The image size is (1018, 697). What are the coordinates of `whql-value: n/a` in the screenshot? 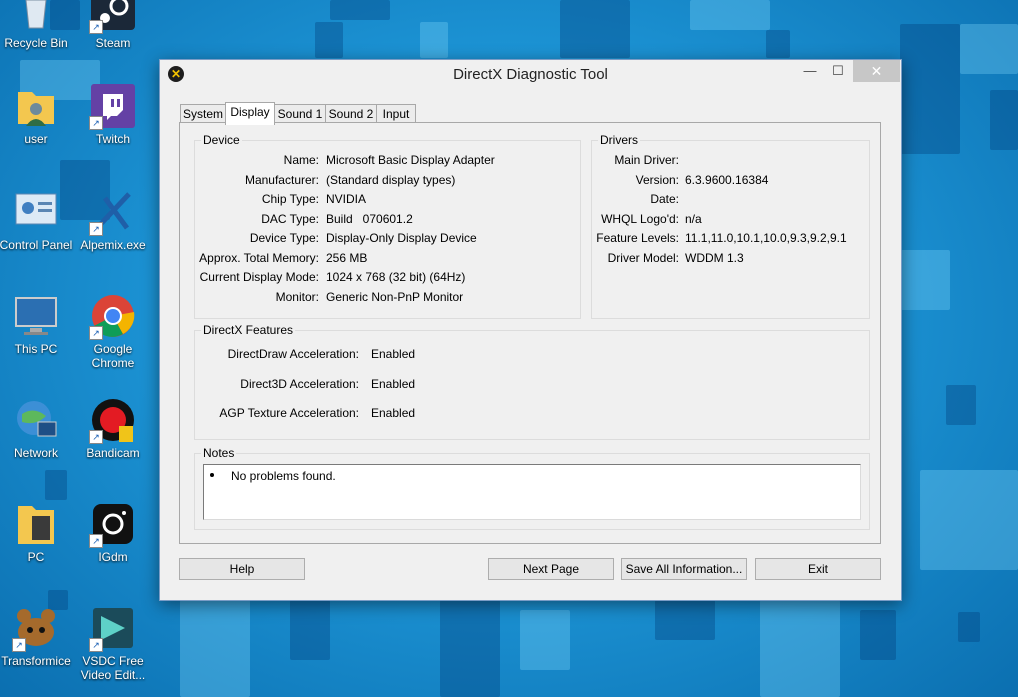 It's located at (693, 219).